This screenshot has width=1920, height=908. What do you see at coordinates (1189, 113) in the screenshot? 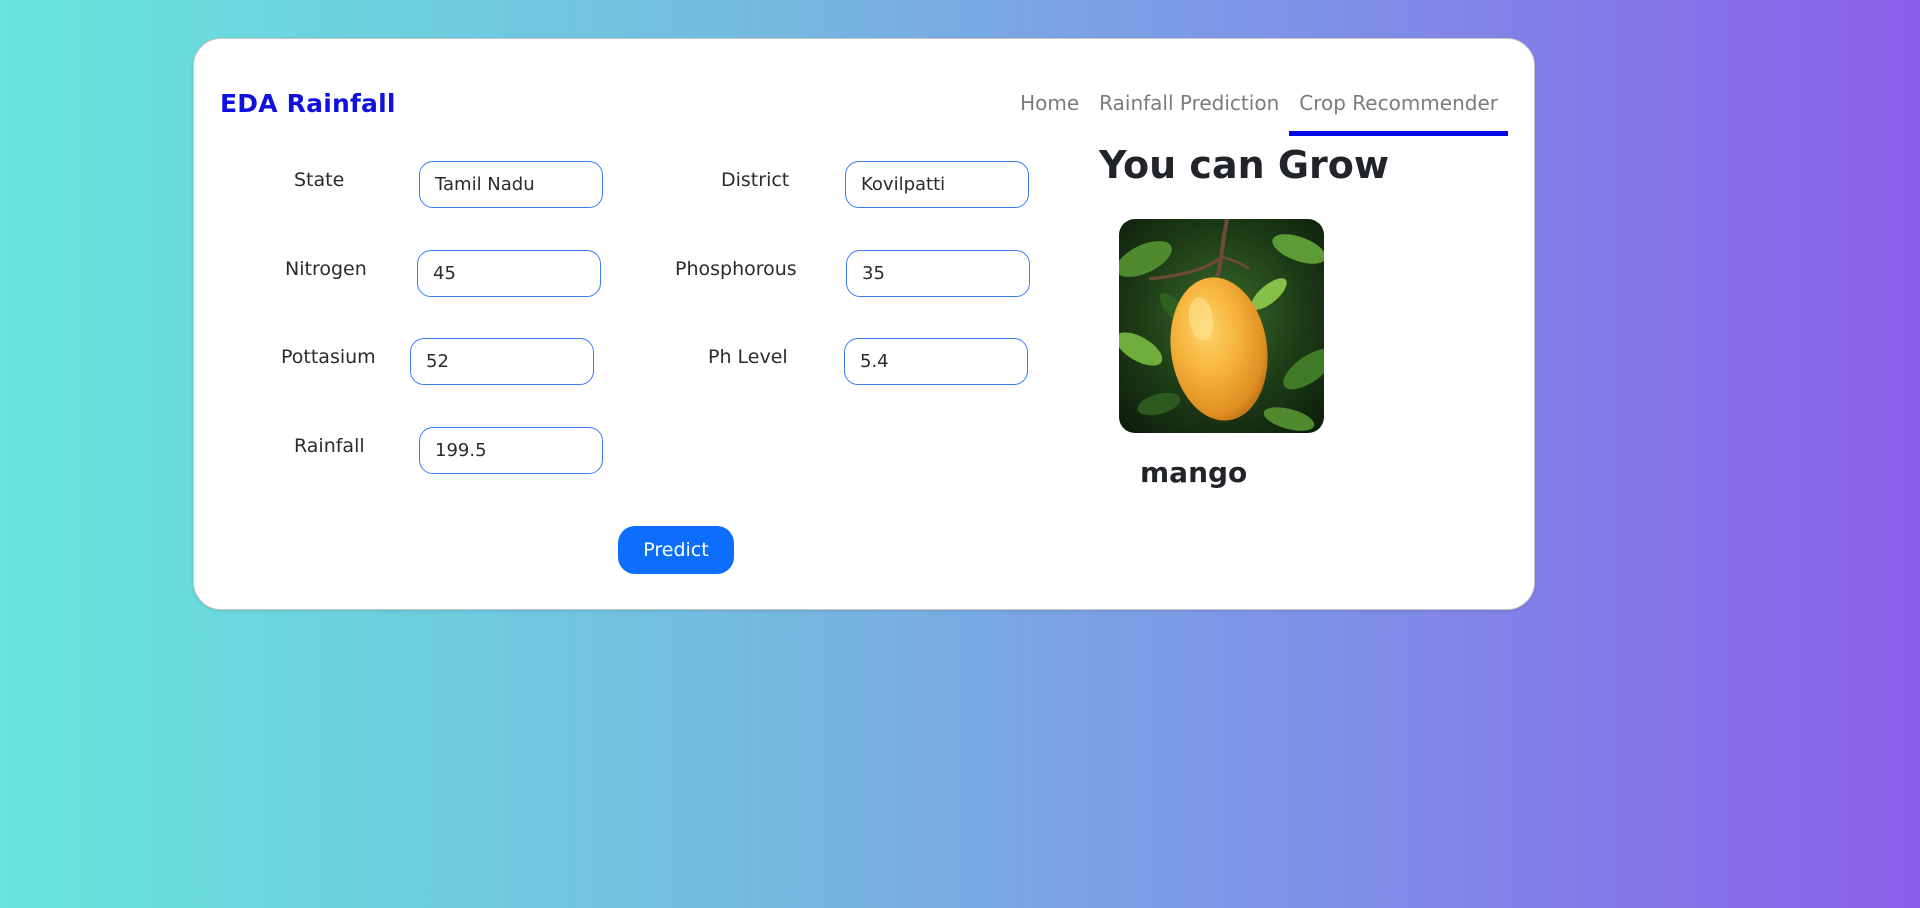
I see `nav-rainfall-prediction: Rainfall Prediction` at bounding box center [1189, 113].